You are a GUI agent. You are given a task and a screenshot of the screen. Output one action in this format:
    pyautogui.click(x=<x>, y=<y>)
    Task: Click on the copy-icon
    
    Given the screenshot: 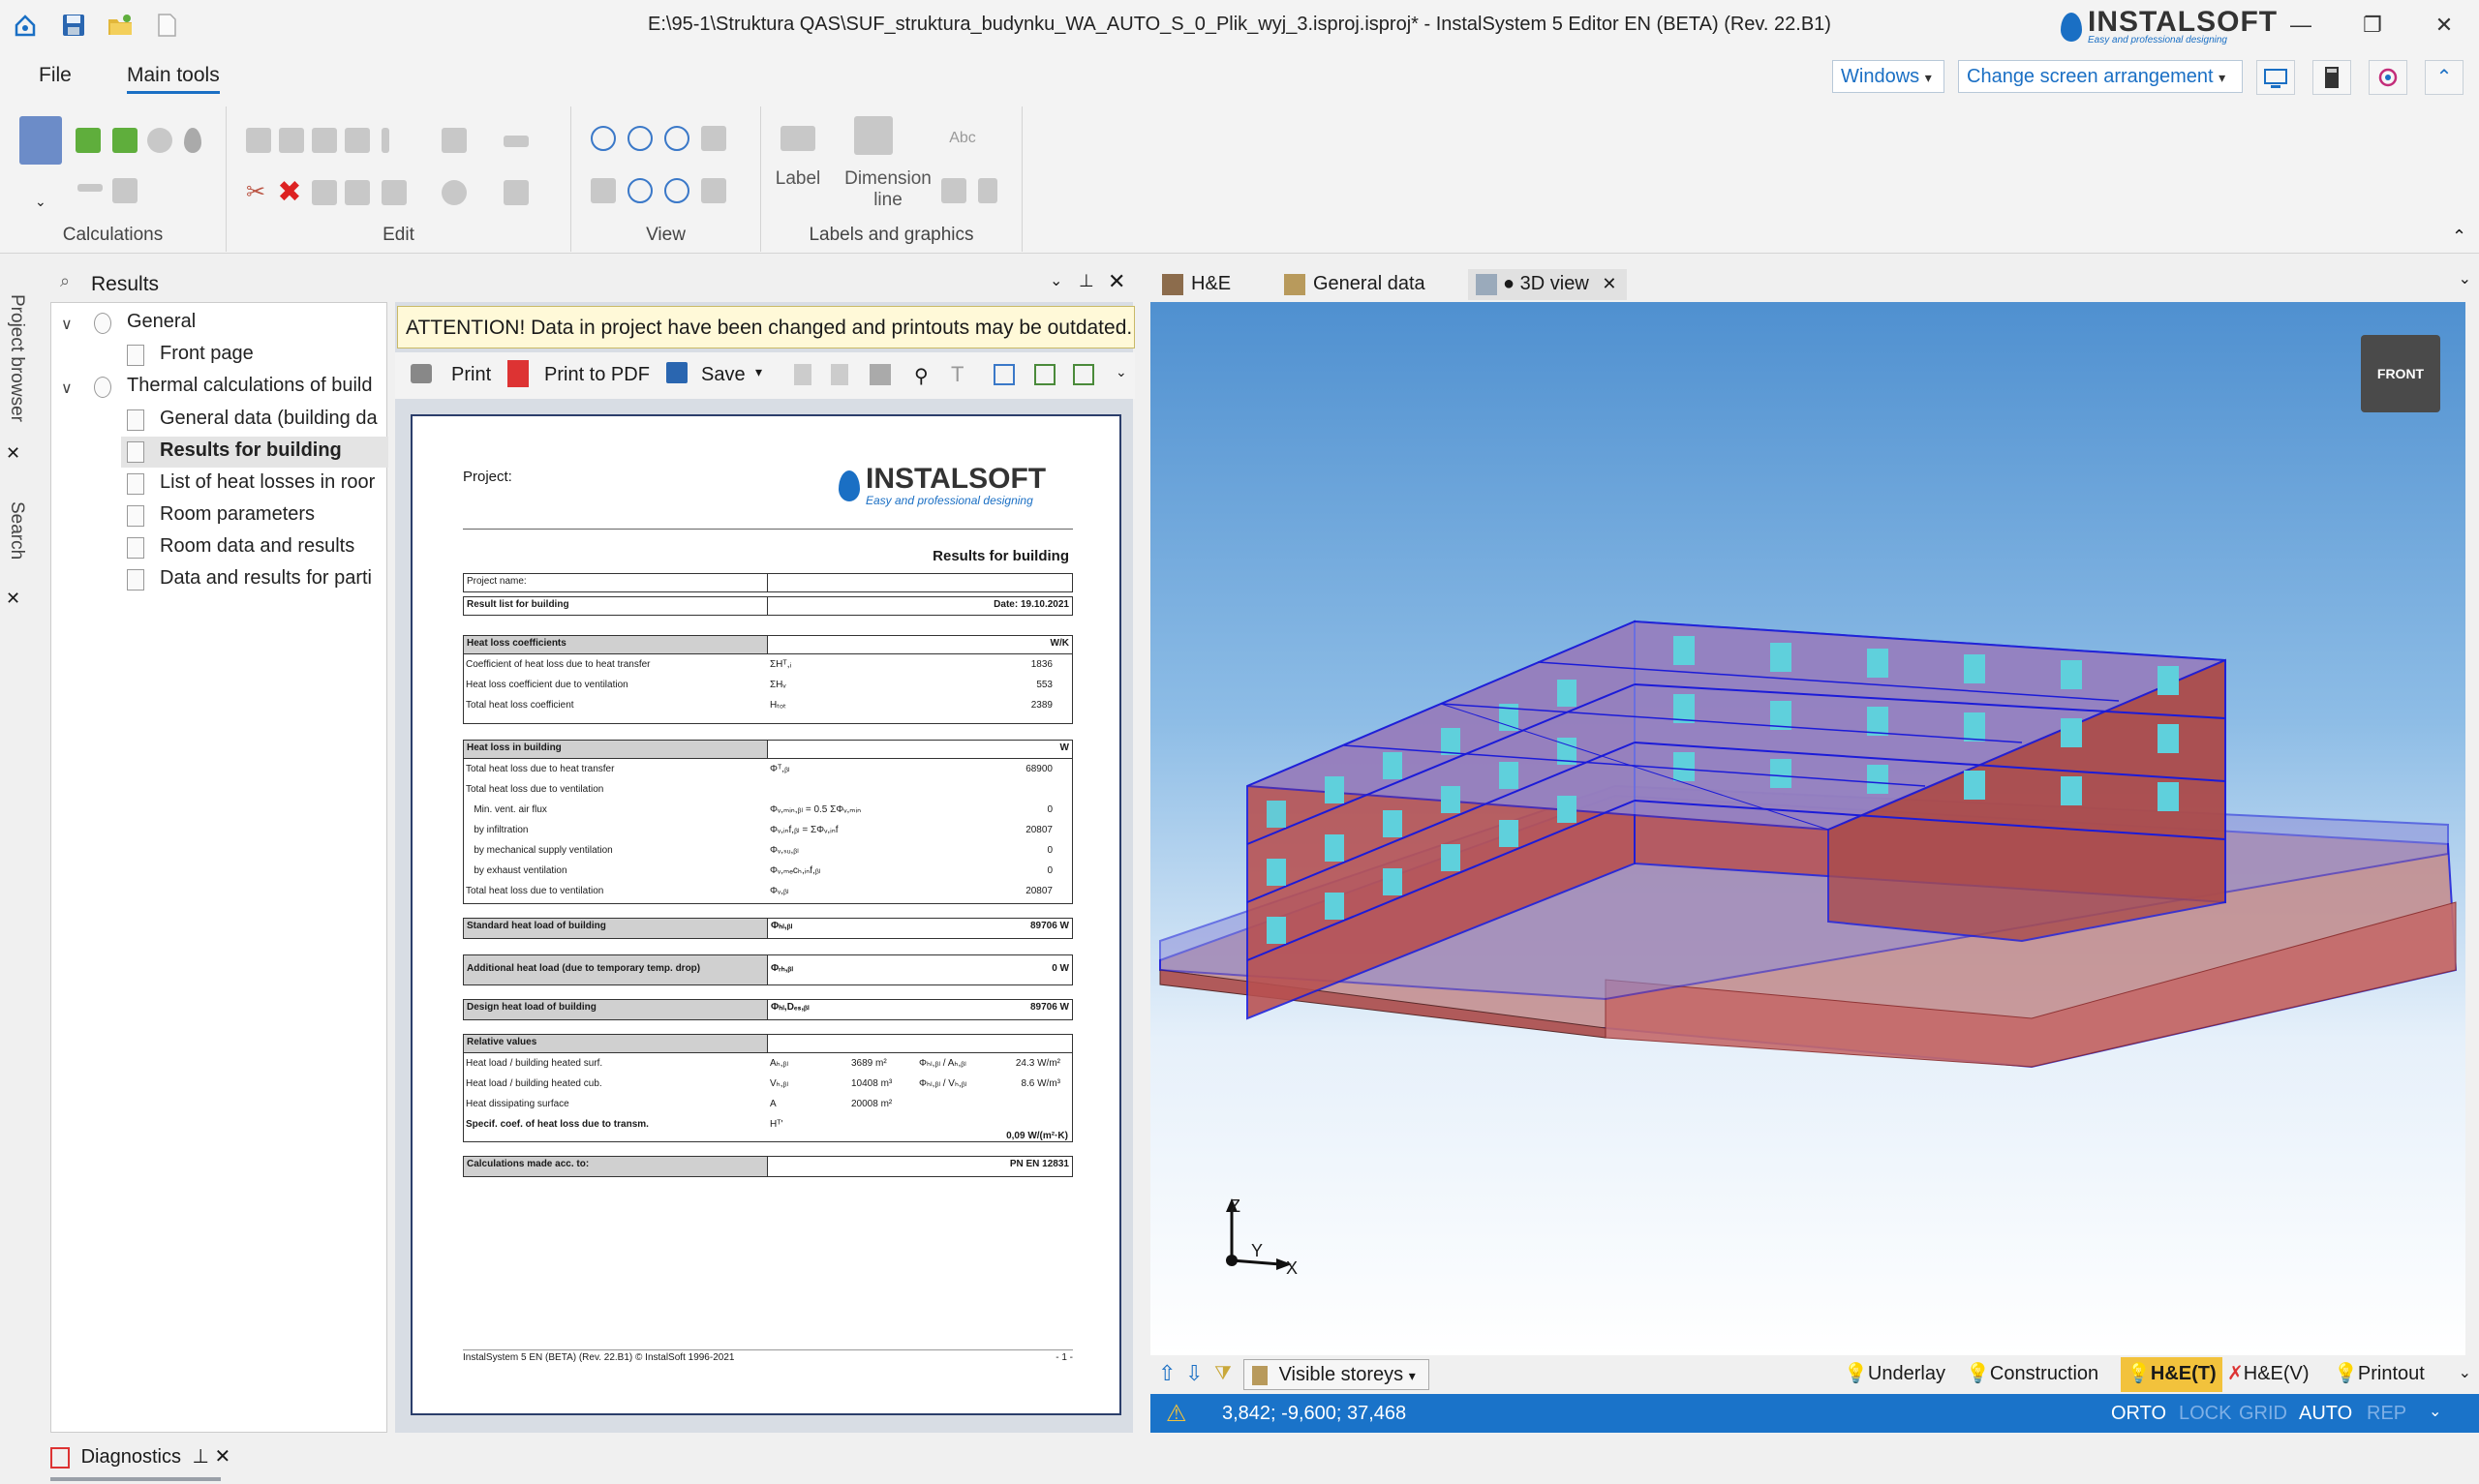 What is the action you would take?
    pyautogui.click(x=258, y=140)
    